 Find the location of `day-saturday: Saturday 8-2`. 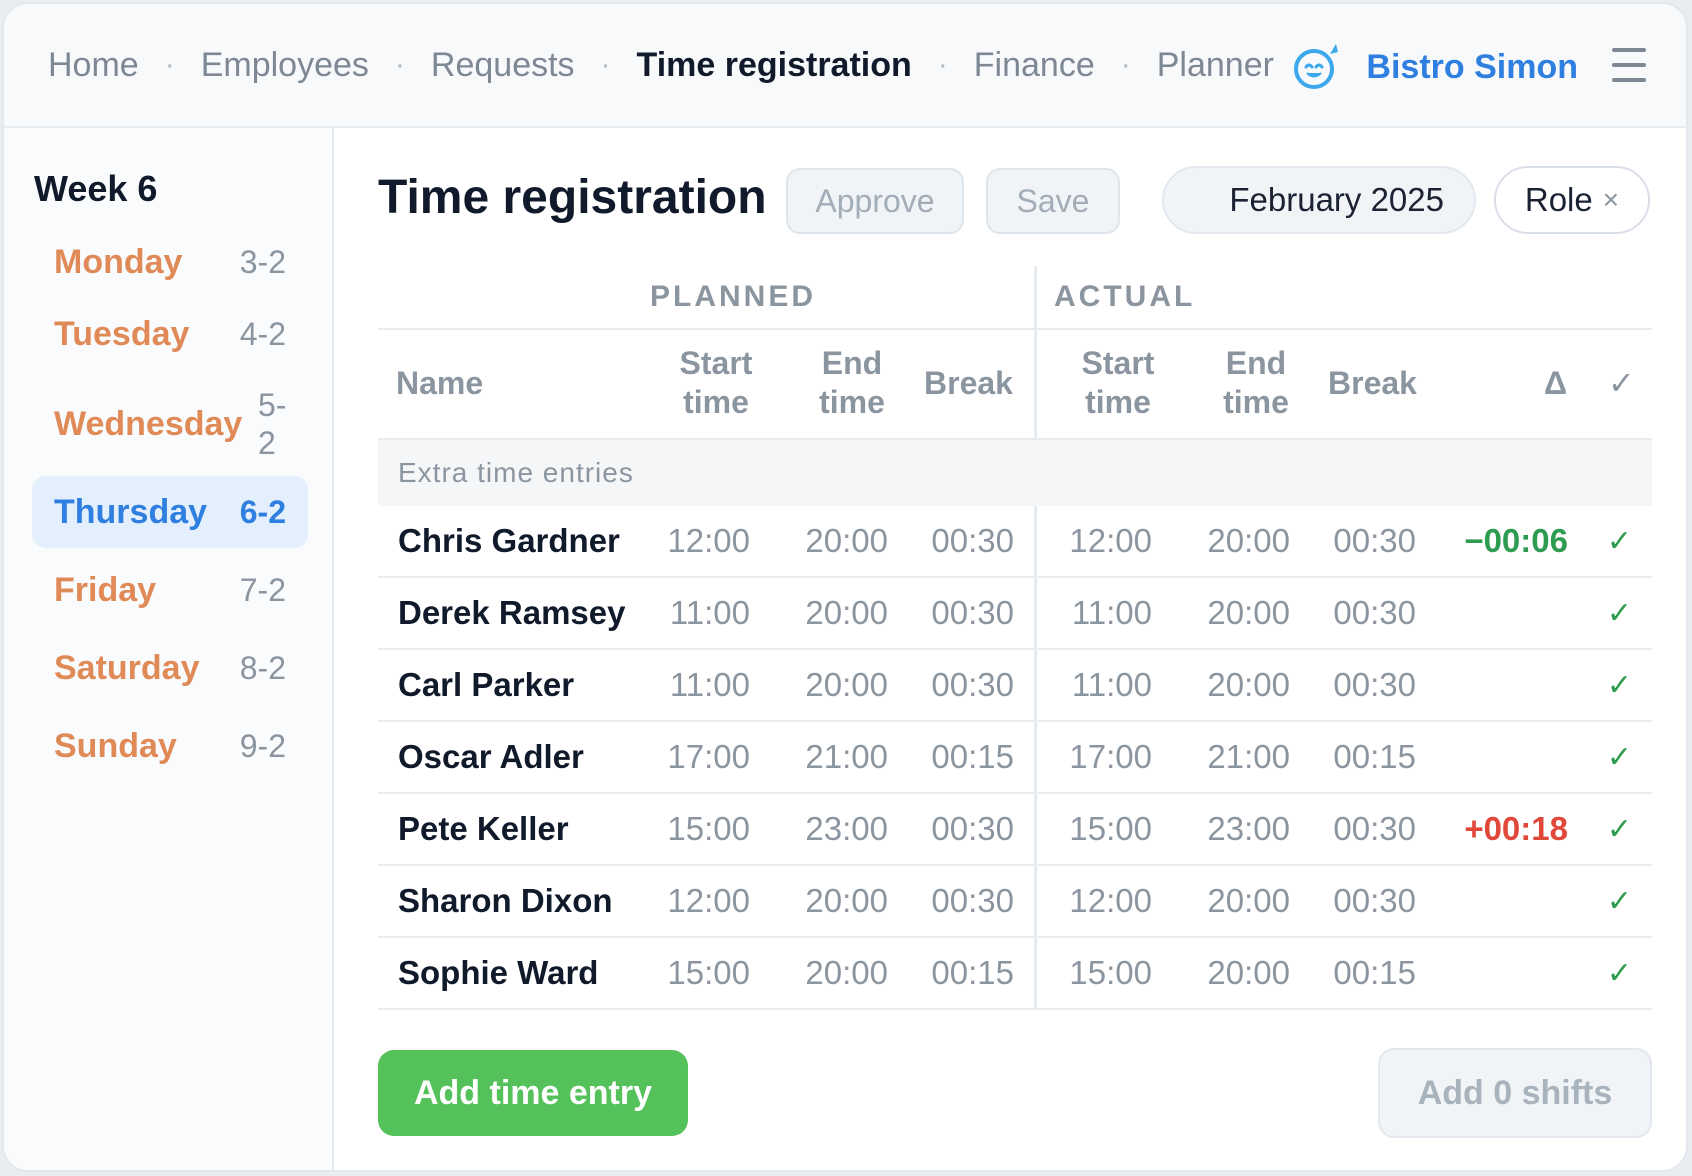

day-saturday: Saturday 8-2 is located at coordinates (170, 668).